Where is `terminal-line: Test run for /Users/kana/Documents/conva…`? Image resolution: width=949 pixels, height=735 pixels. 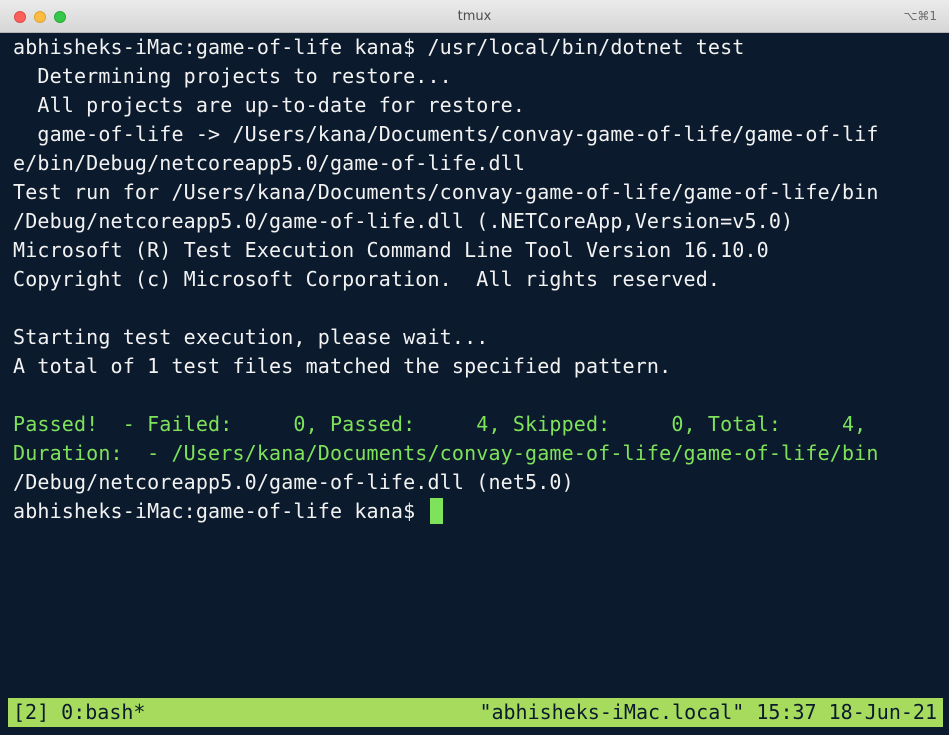 terminal-line: Test run for /Users/kana/Documents/conva… is located at coordinates (446, 192).